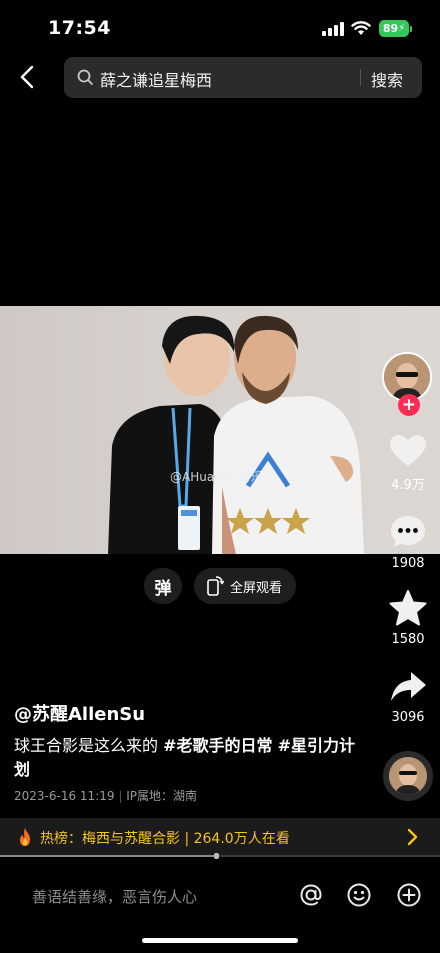 Image resolution: width=440 pixels, height=953 pixels. I want to click on video-watermark: @AHuangi_可乐, so click(216, 477).